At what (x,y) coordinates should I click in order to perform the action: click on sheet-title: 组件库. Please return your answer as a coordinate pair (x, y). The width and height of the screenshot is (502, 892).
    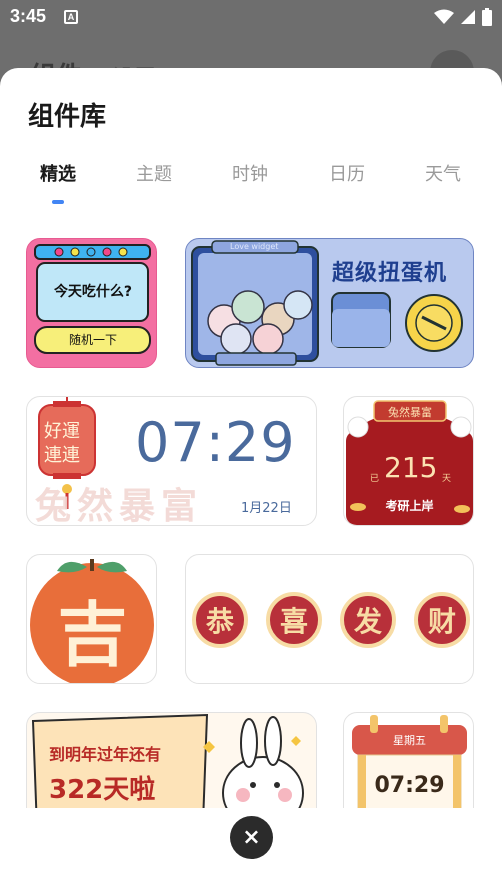
    Looking at the image, I should click on (67, 117).